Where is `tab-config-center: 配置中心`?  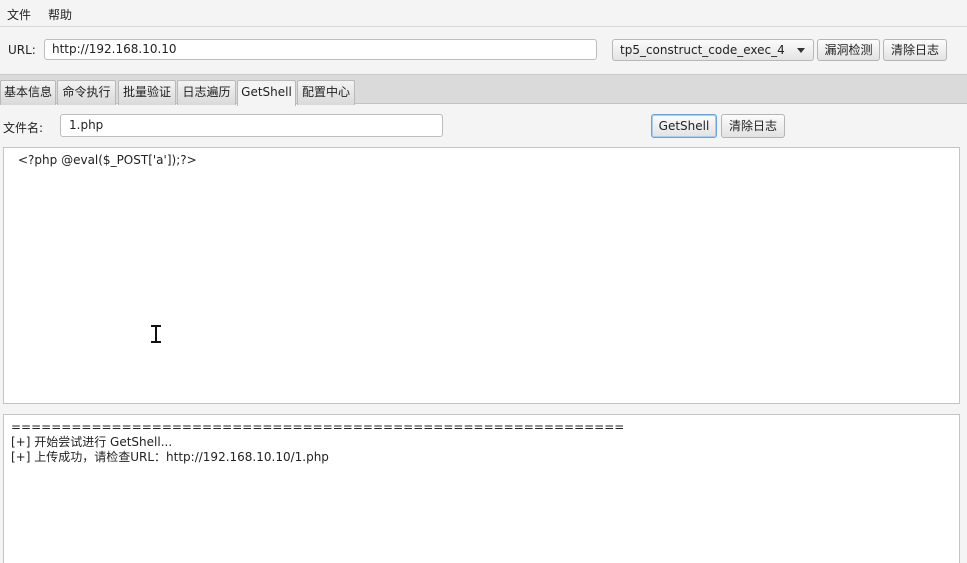
tab-config-center: 配置中心 is located at coordinates (326, 92).